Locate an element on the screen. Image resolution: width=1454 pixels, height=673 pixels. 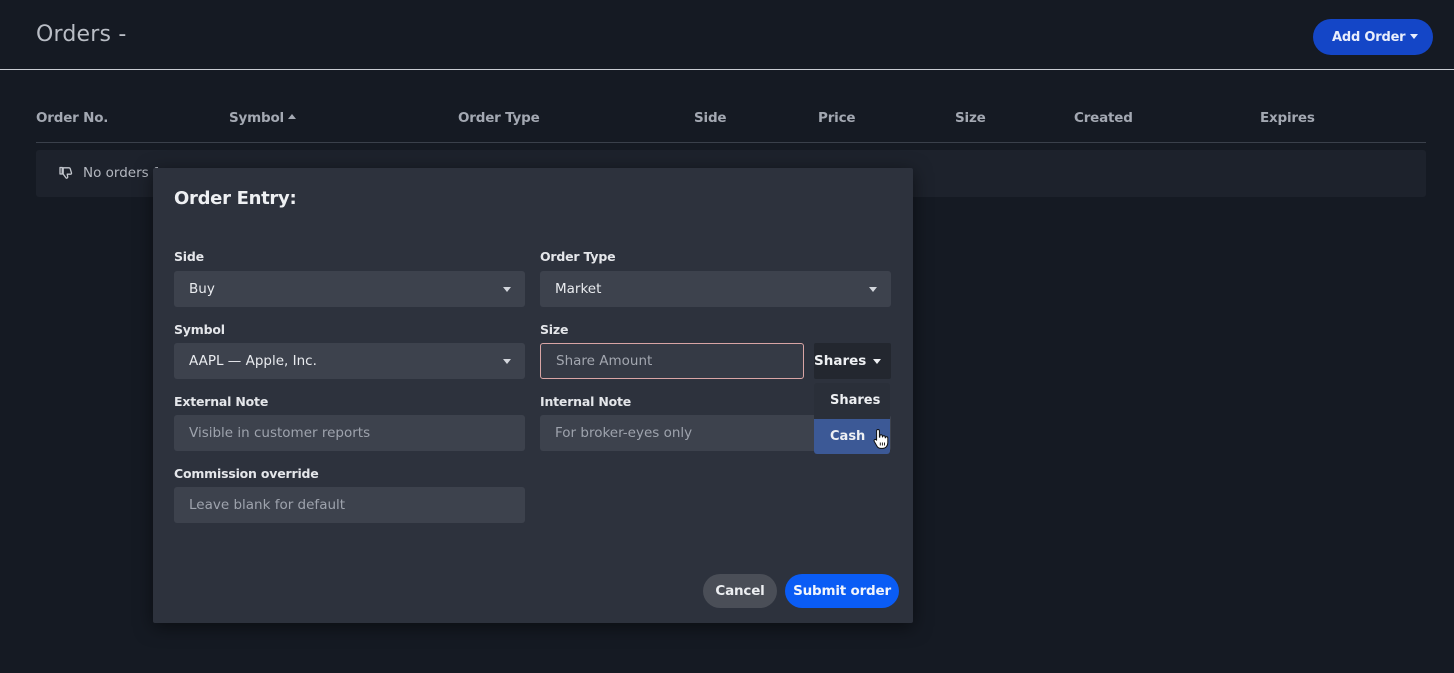
size-label: Size is located at coordinates (554, 329).